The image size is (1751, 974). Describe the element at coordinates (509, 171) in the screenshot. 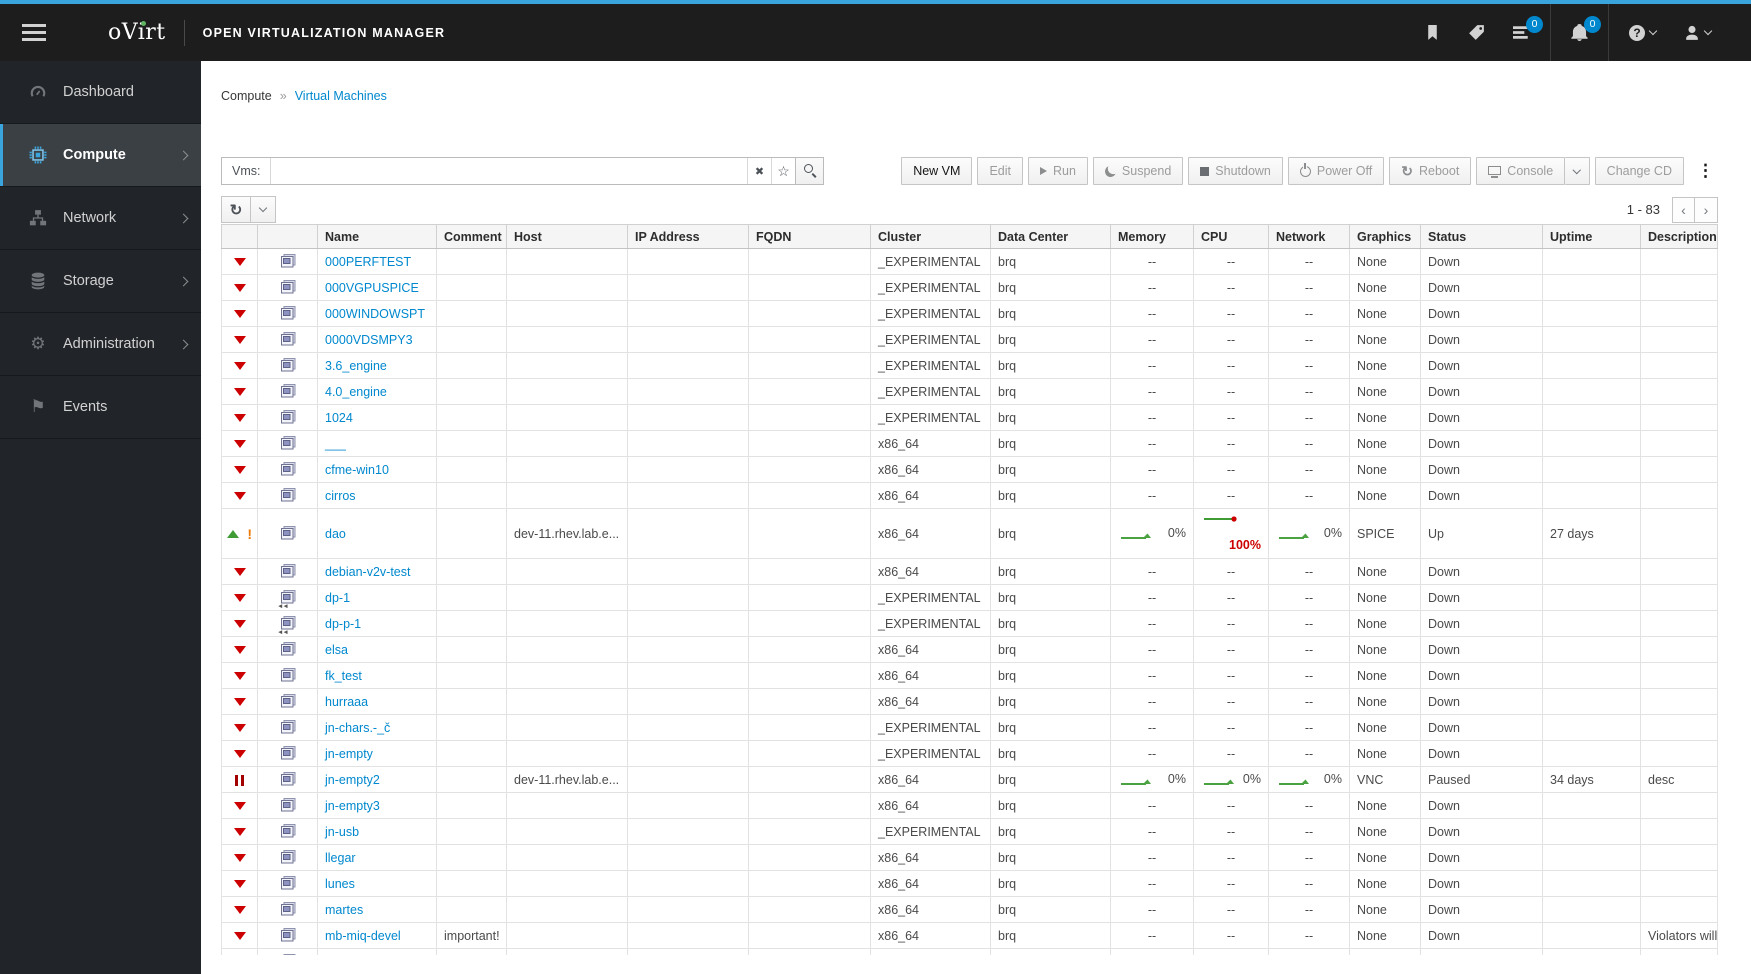

I see `search-input` at that location.